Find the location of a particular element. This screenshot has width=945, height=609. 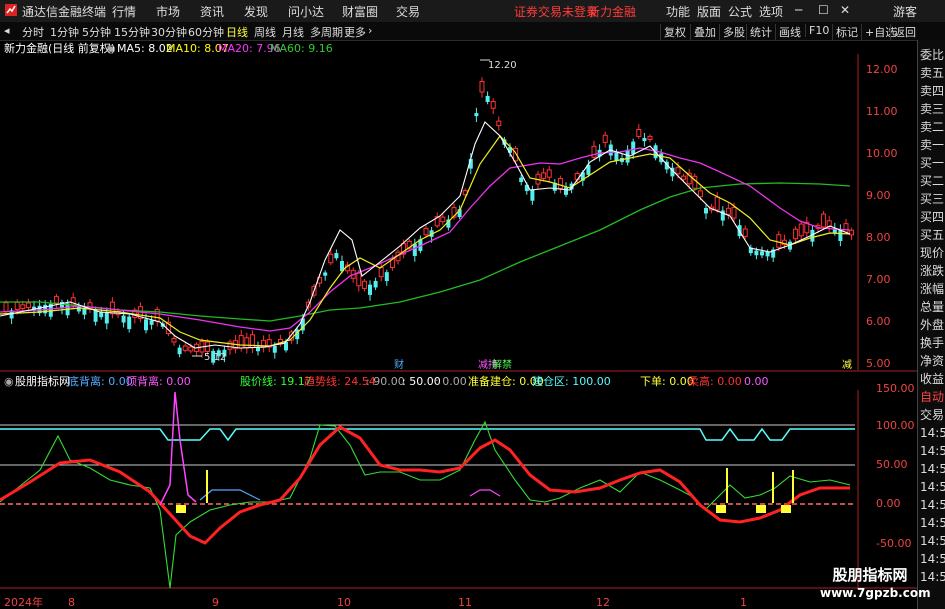

ma60-label: MA60: 9.16 is located at coordinates (301, 48).